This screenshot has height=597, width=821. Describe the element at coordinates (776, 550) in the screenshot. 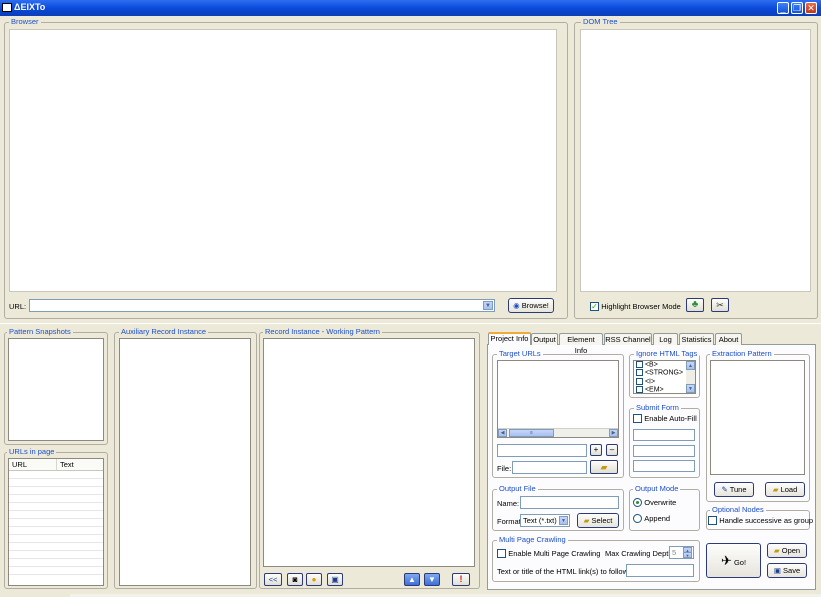

I see `open-icon: ▰` at that location.